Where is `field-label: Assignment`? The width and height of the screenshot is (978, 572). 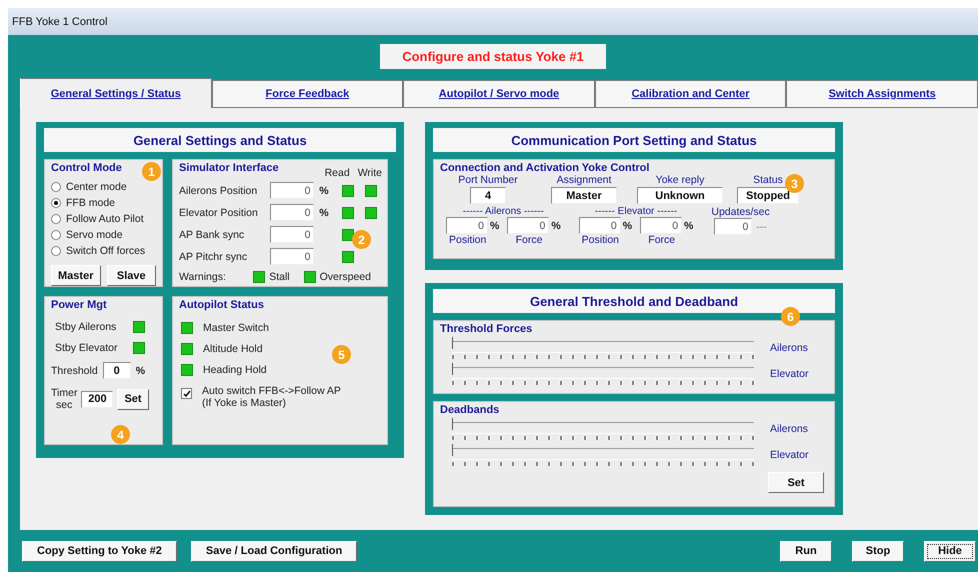 field-label: Assignment is located at coordinates (584, 180).